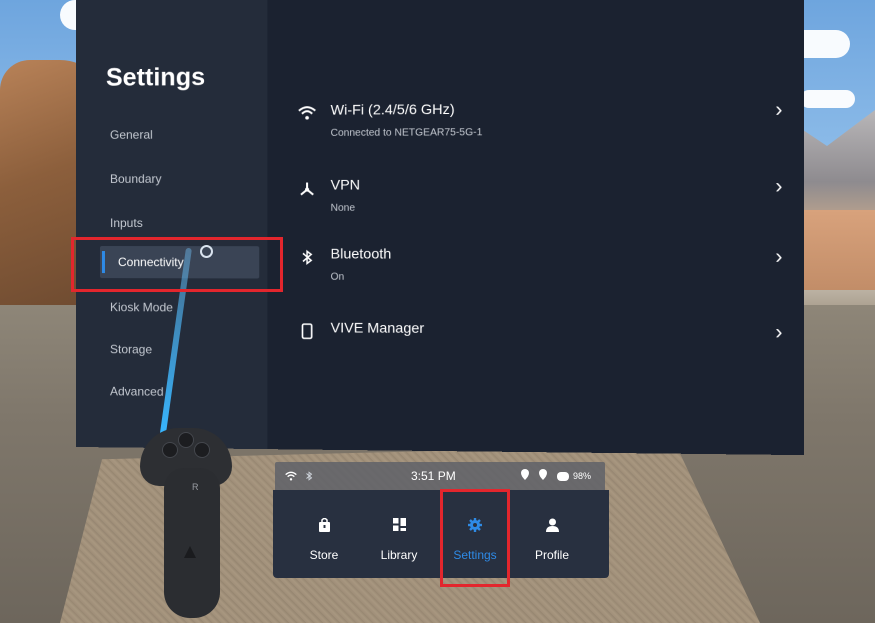 This screenshot has height=623, width=875. Describe the element at coordinates (361, 253) in the screenshot. I see `bluetooth-title: Bluetooth` at that location.